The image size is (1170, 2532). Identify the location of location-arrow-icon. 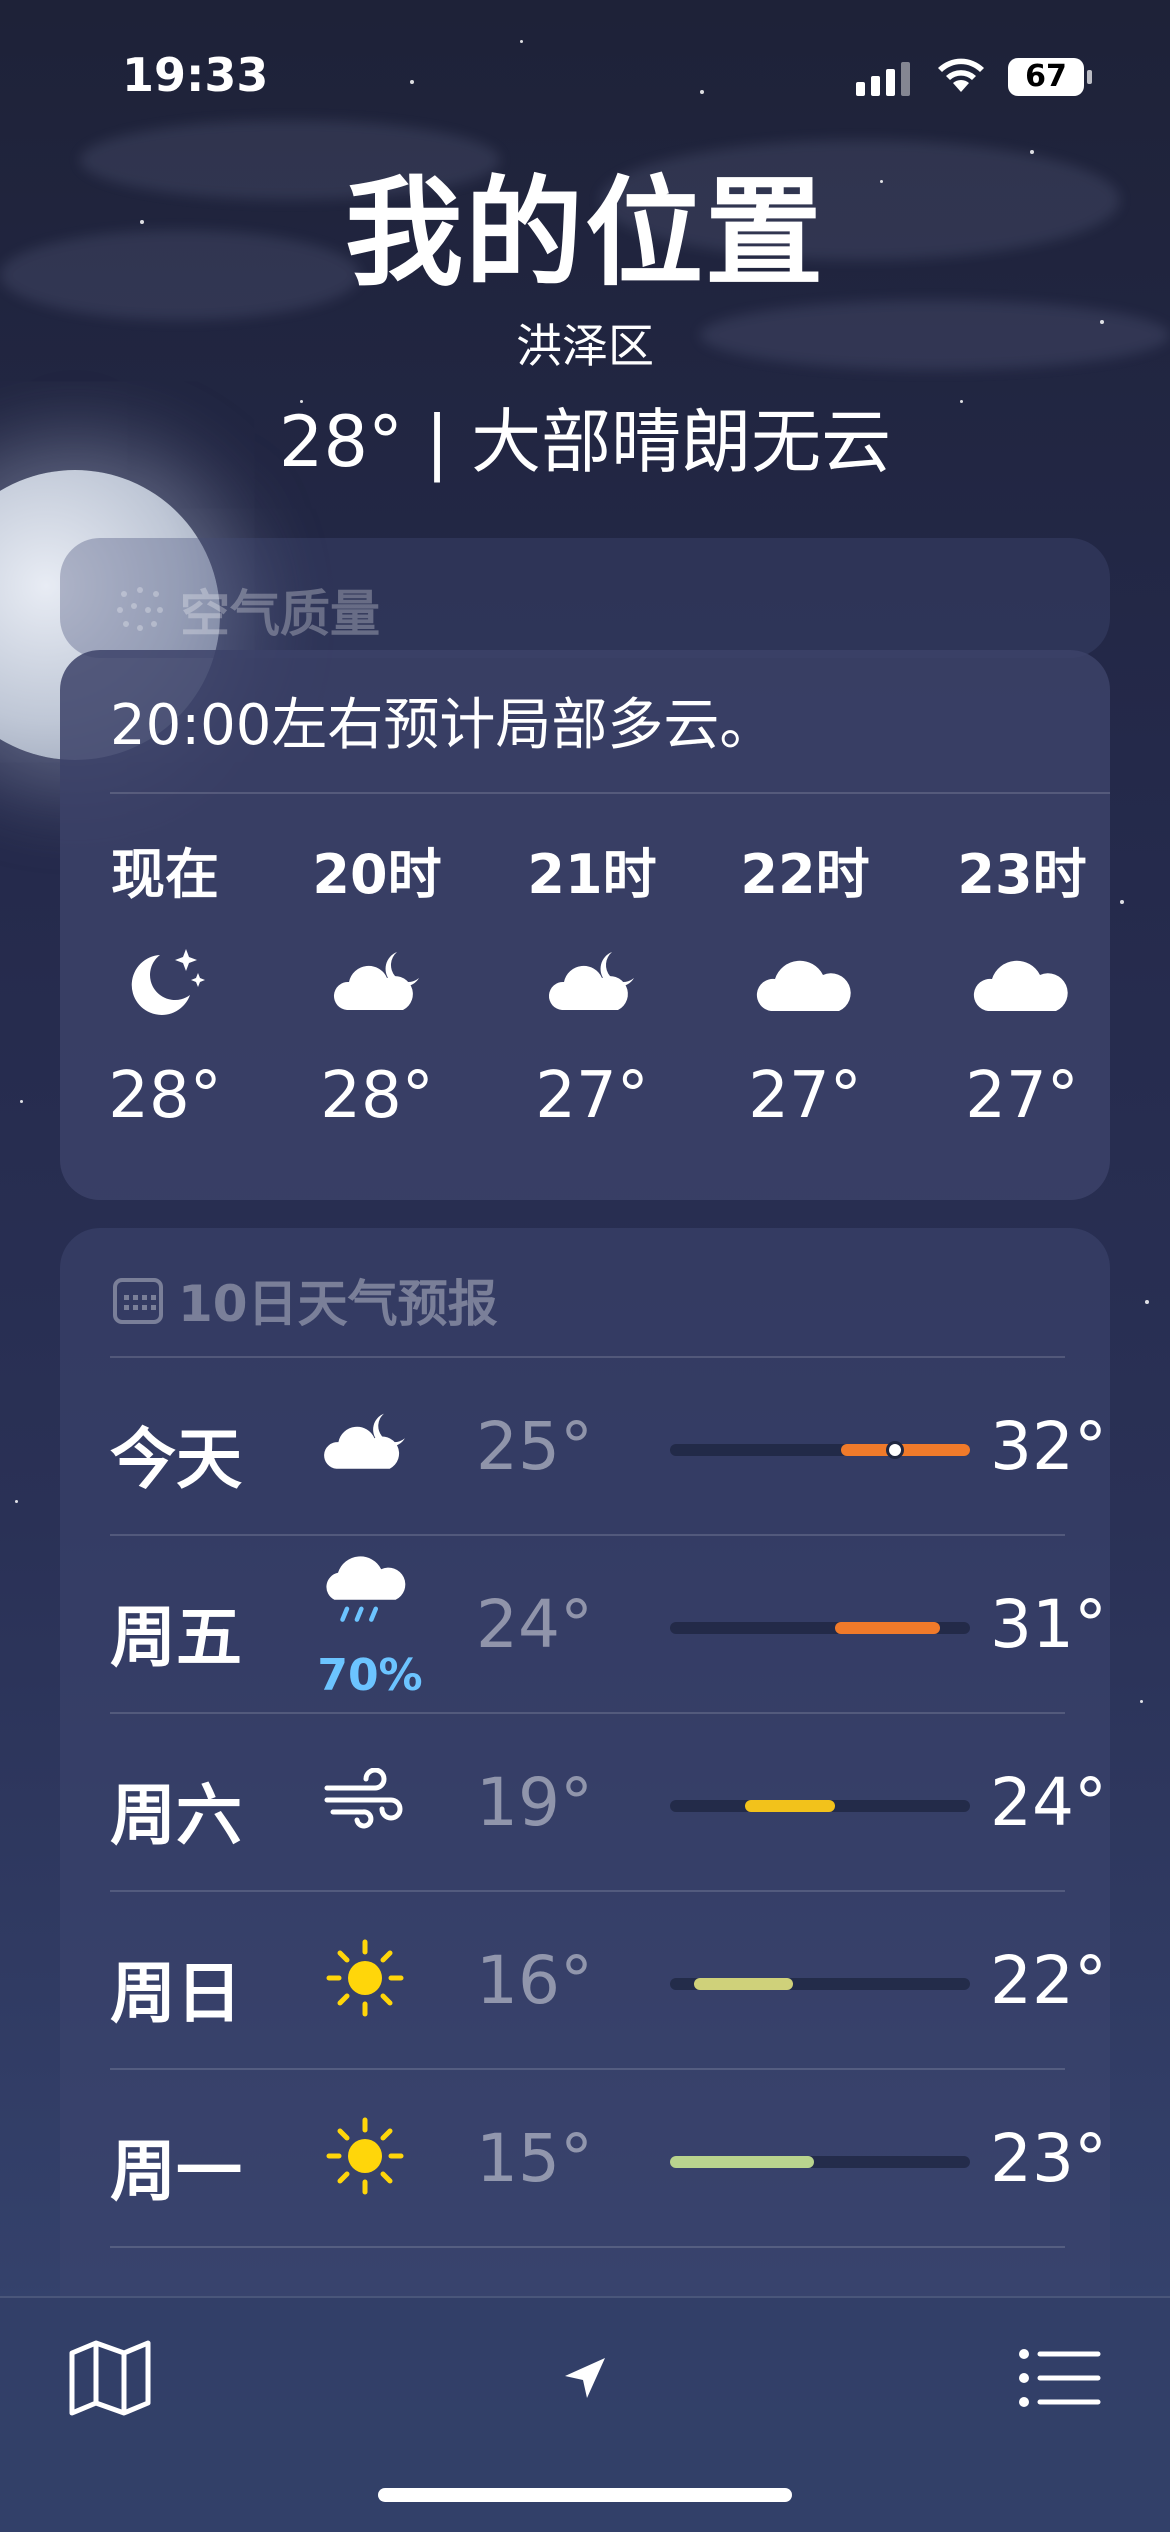
(585, 2378).